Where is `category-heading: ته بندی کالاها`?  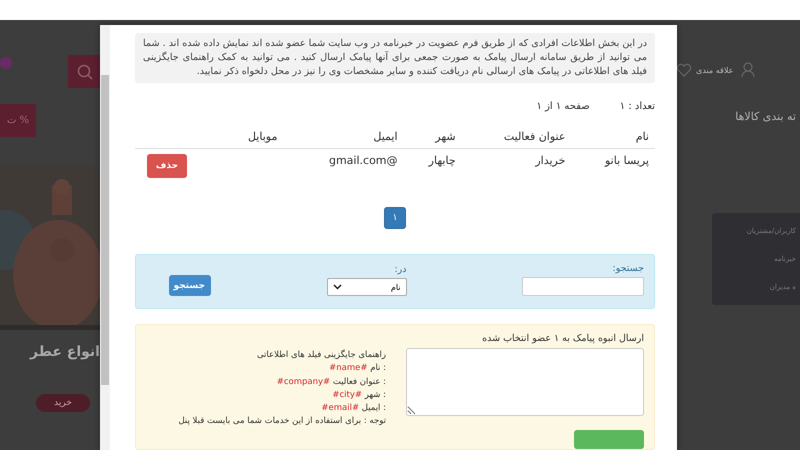 category-heading: ته بندی کالاها is located at coordinates (765, 116).